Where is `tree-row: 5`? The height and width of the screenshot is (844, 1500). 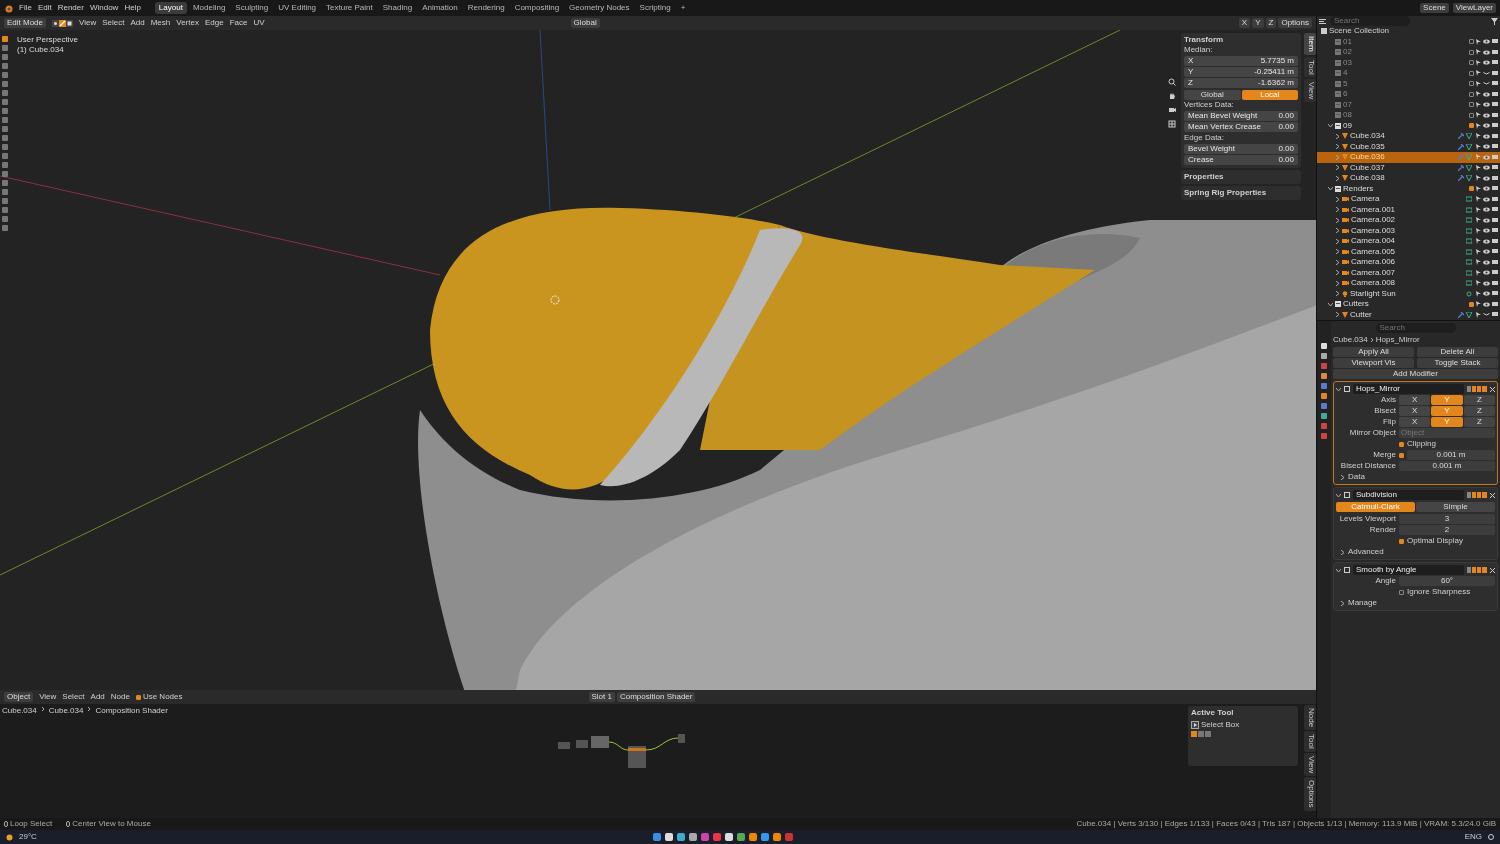
tree-row: 5 is located at coordinates (1408, 83).